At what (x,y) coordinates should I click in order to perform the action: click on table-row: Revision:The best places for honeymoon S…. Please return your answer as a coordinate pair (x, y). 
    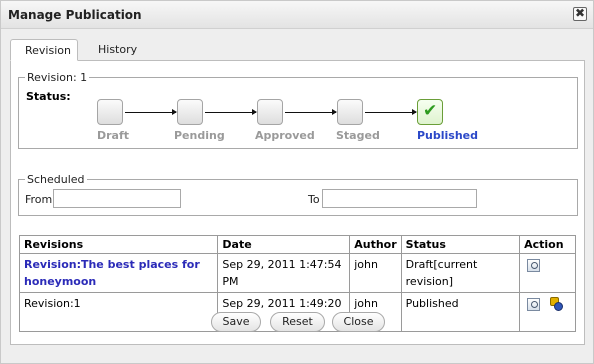
    Looking at the image, I should click on (297, 273).